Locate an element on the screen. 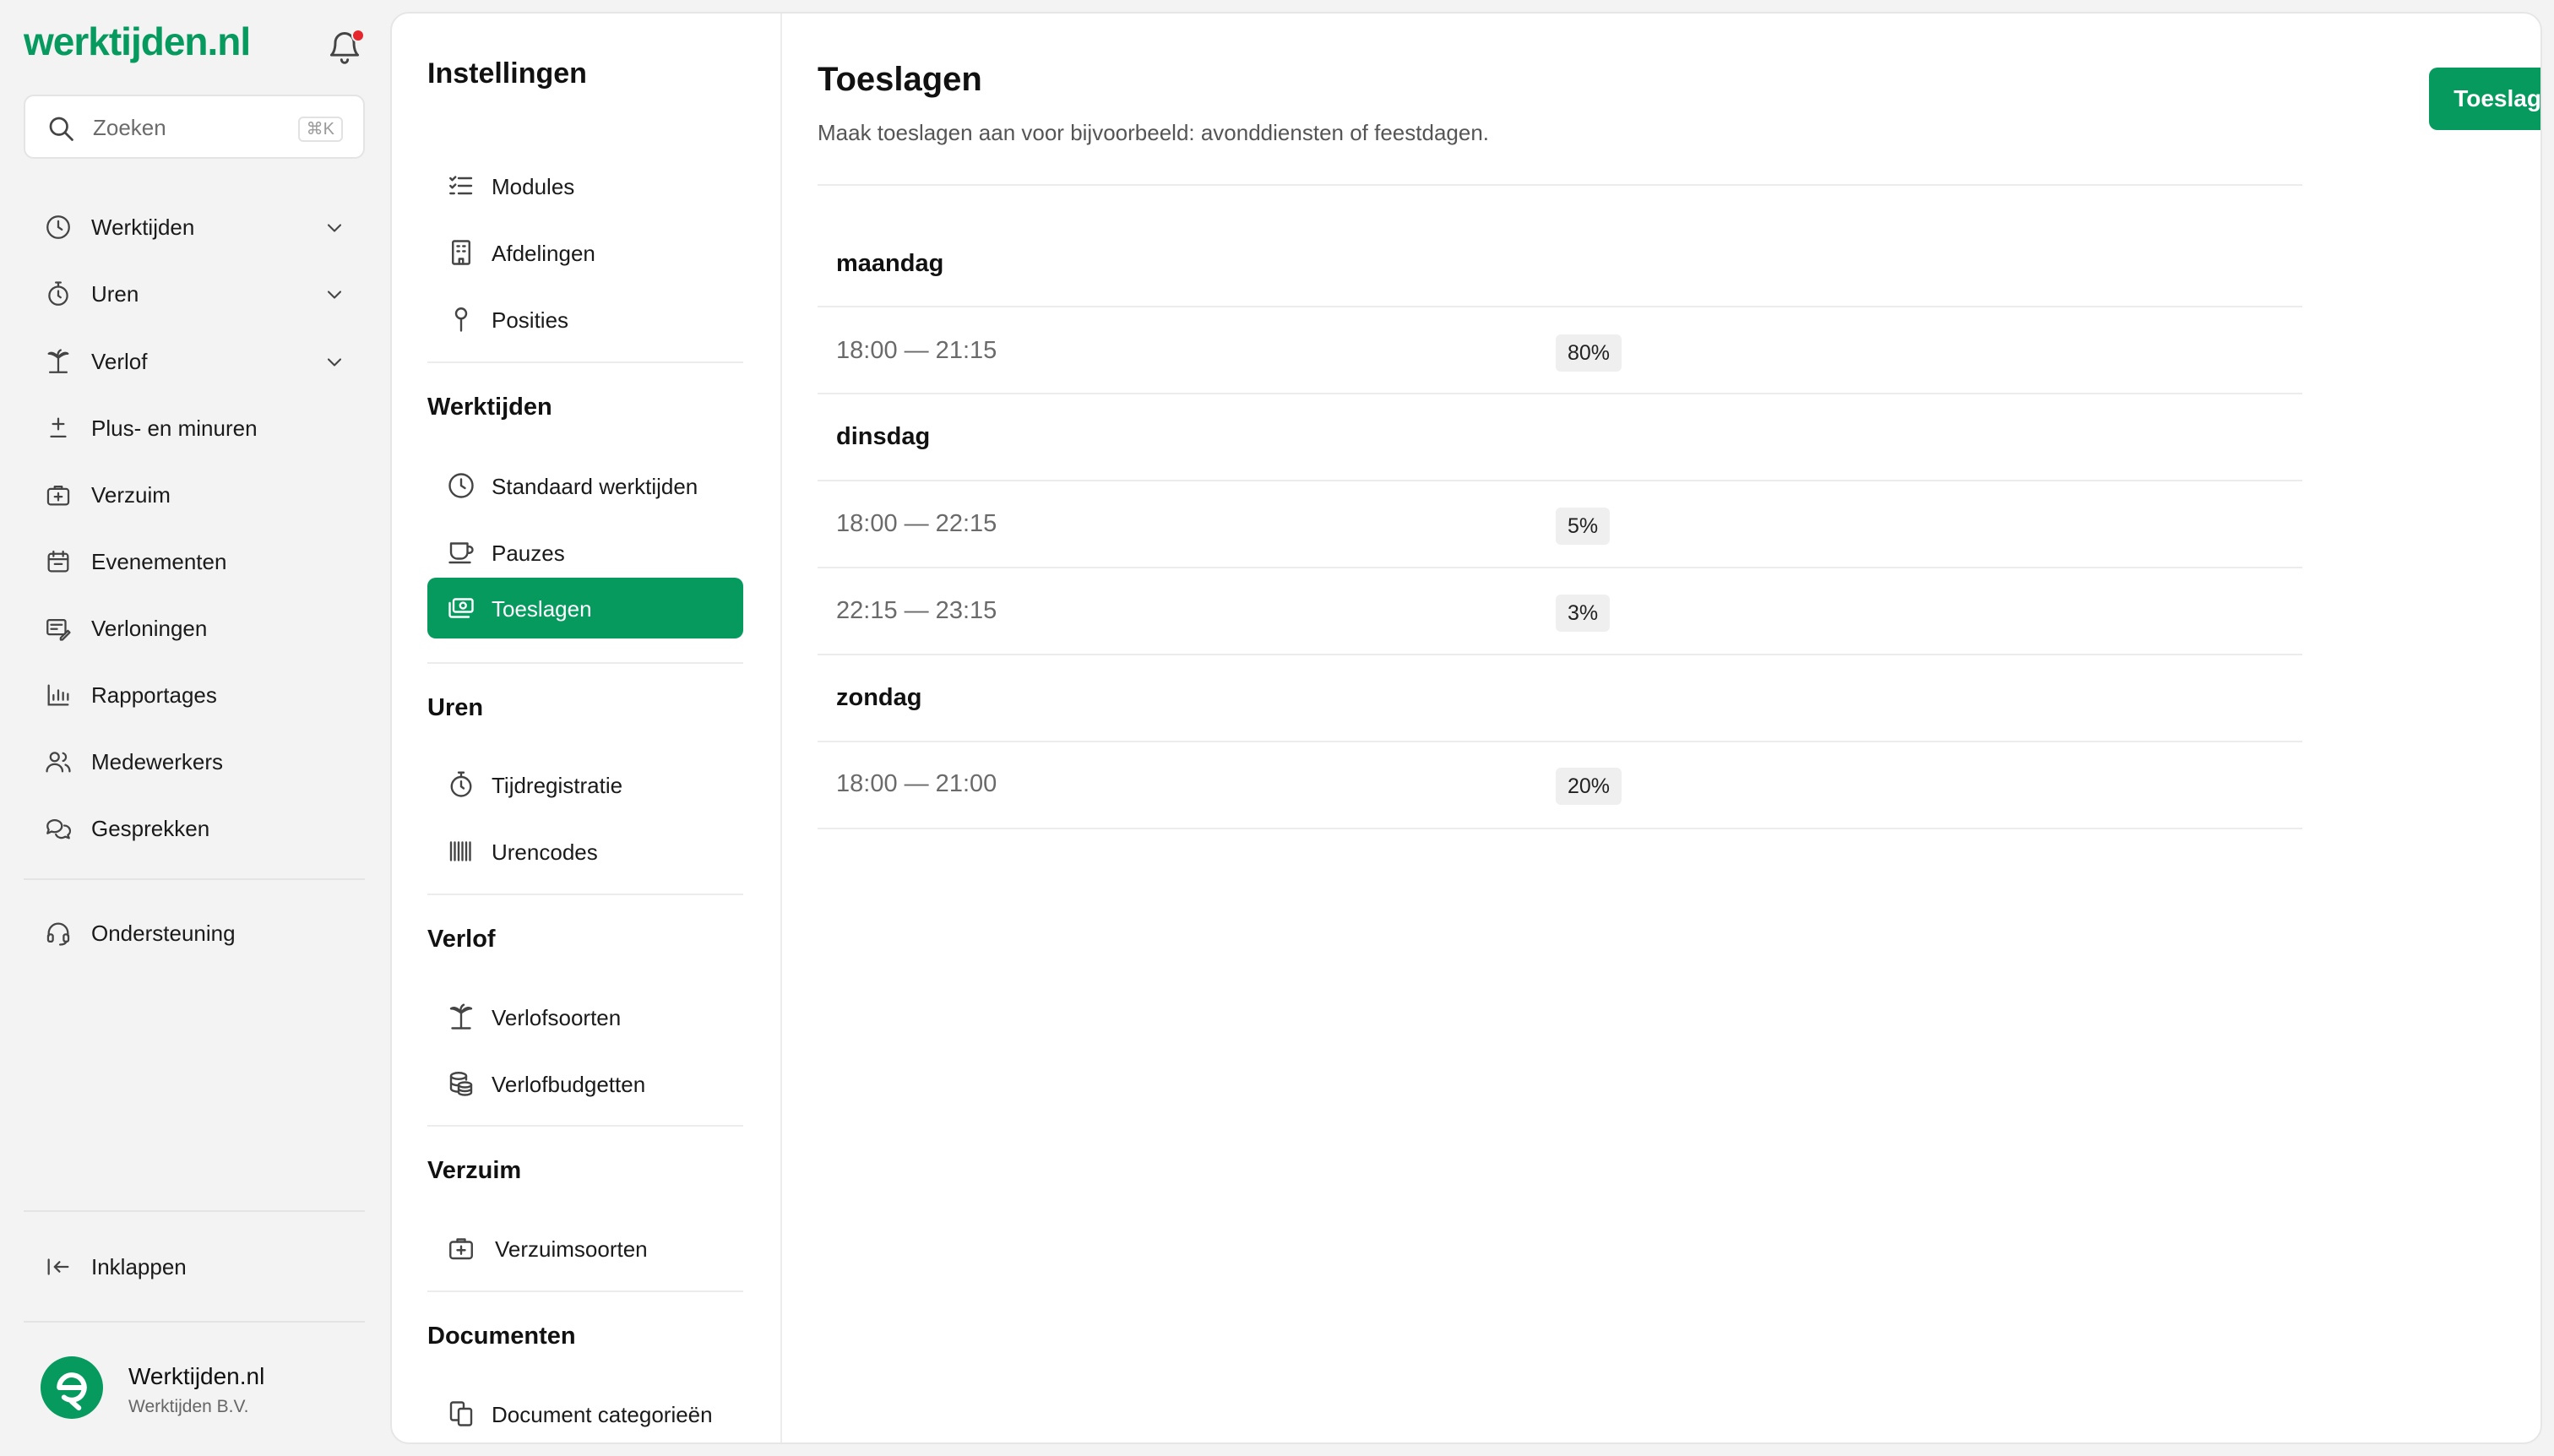 This screenshot has height=1456, width=2554. toeslag-percentage-badge: 80% is located at coordinates (1589, 353).